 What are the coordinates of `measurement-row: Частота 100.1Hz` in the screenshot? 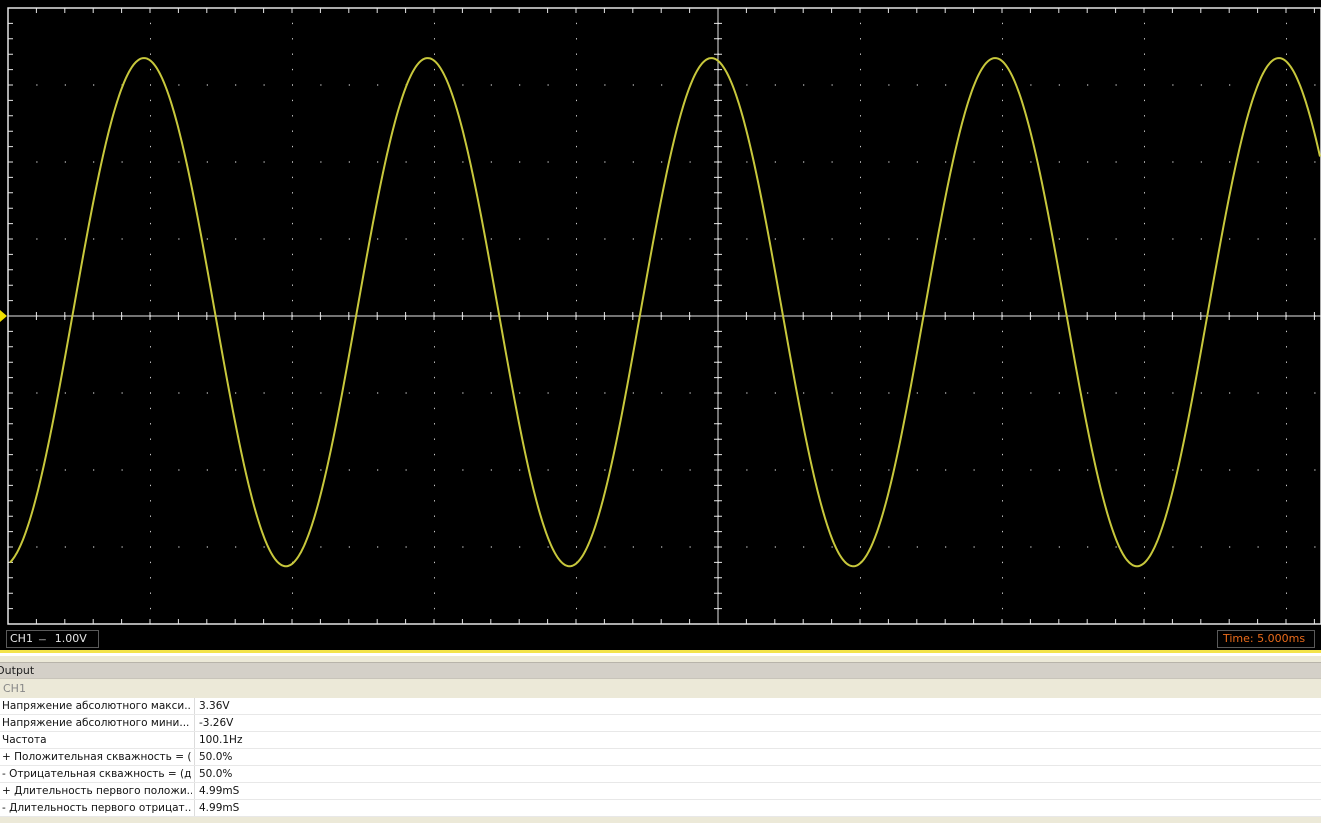 It's located at (660, 740).